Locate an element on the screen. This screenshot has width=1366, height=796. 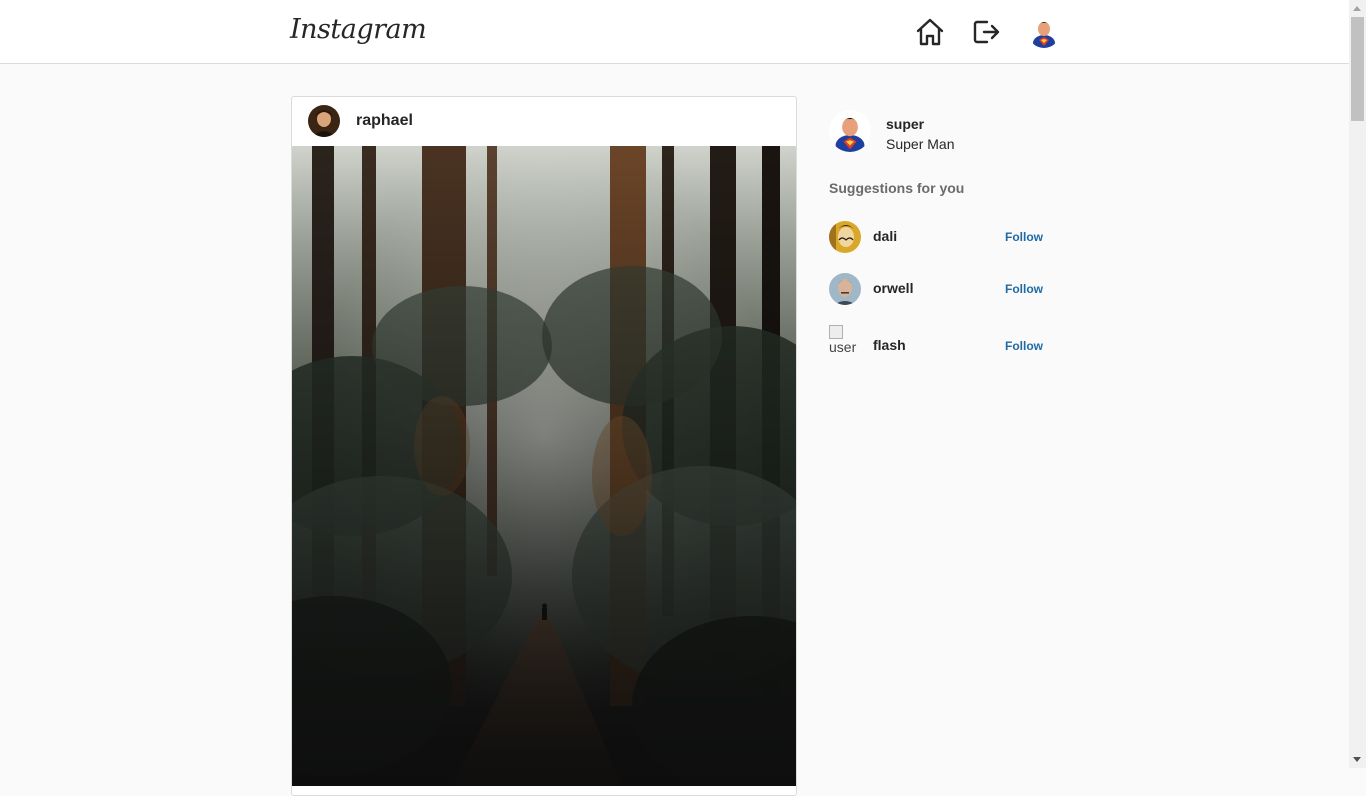
post-header: raphael is located at coordinates (544, 122).